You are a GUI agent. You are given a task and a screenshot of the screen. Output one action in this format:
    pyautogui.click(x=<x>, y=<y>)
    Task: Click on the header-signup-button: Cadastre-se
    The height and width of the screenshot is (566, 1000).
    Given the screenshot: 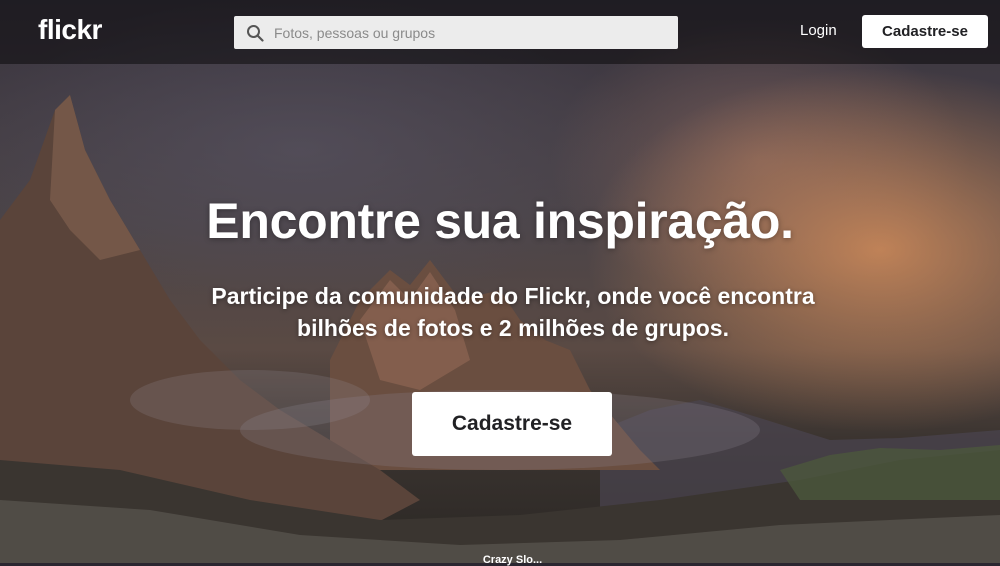 What is the action you would take?
    pyautogui.click(x=925, y=31)
    